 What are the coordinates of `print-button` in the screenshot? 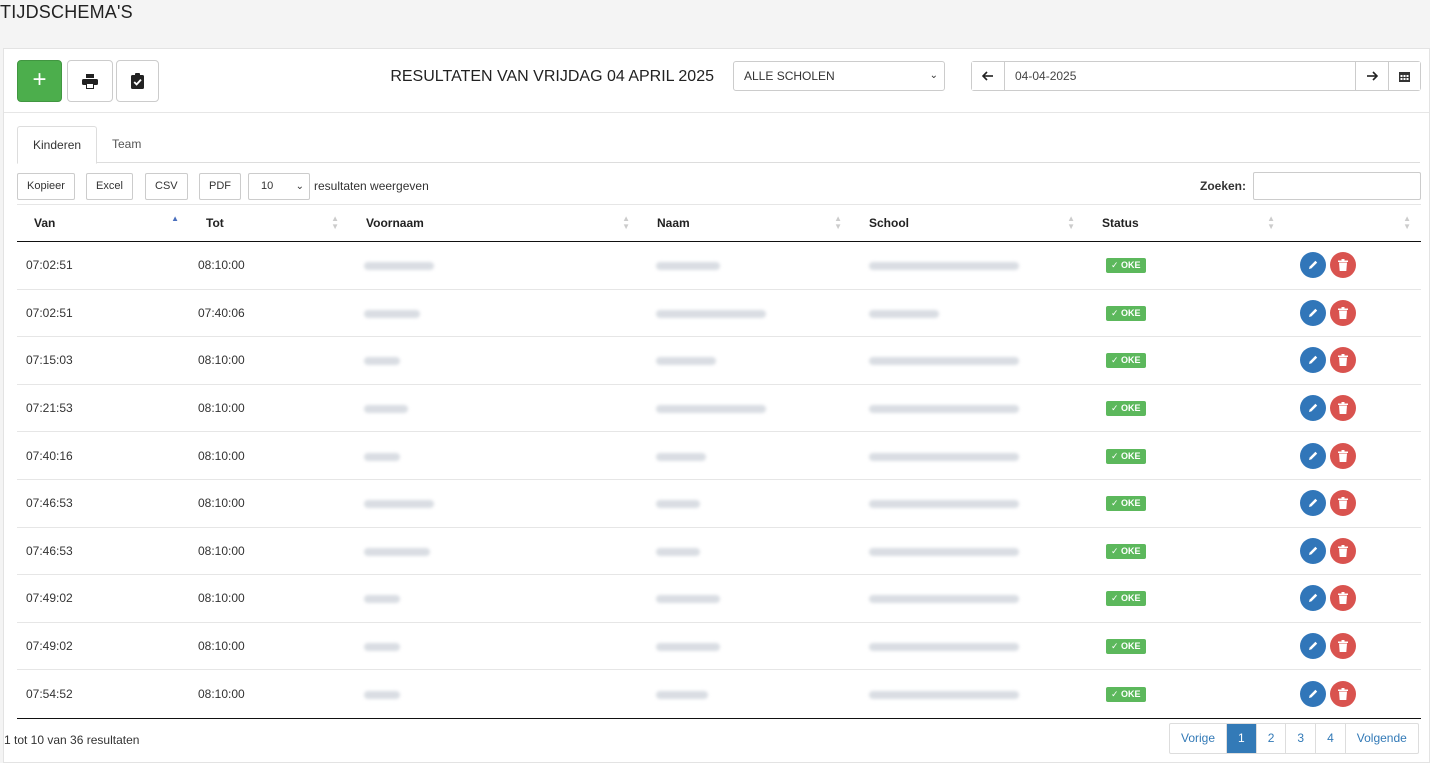 It's located at (90, 81).